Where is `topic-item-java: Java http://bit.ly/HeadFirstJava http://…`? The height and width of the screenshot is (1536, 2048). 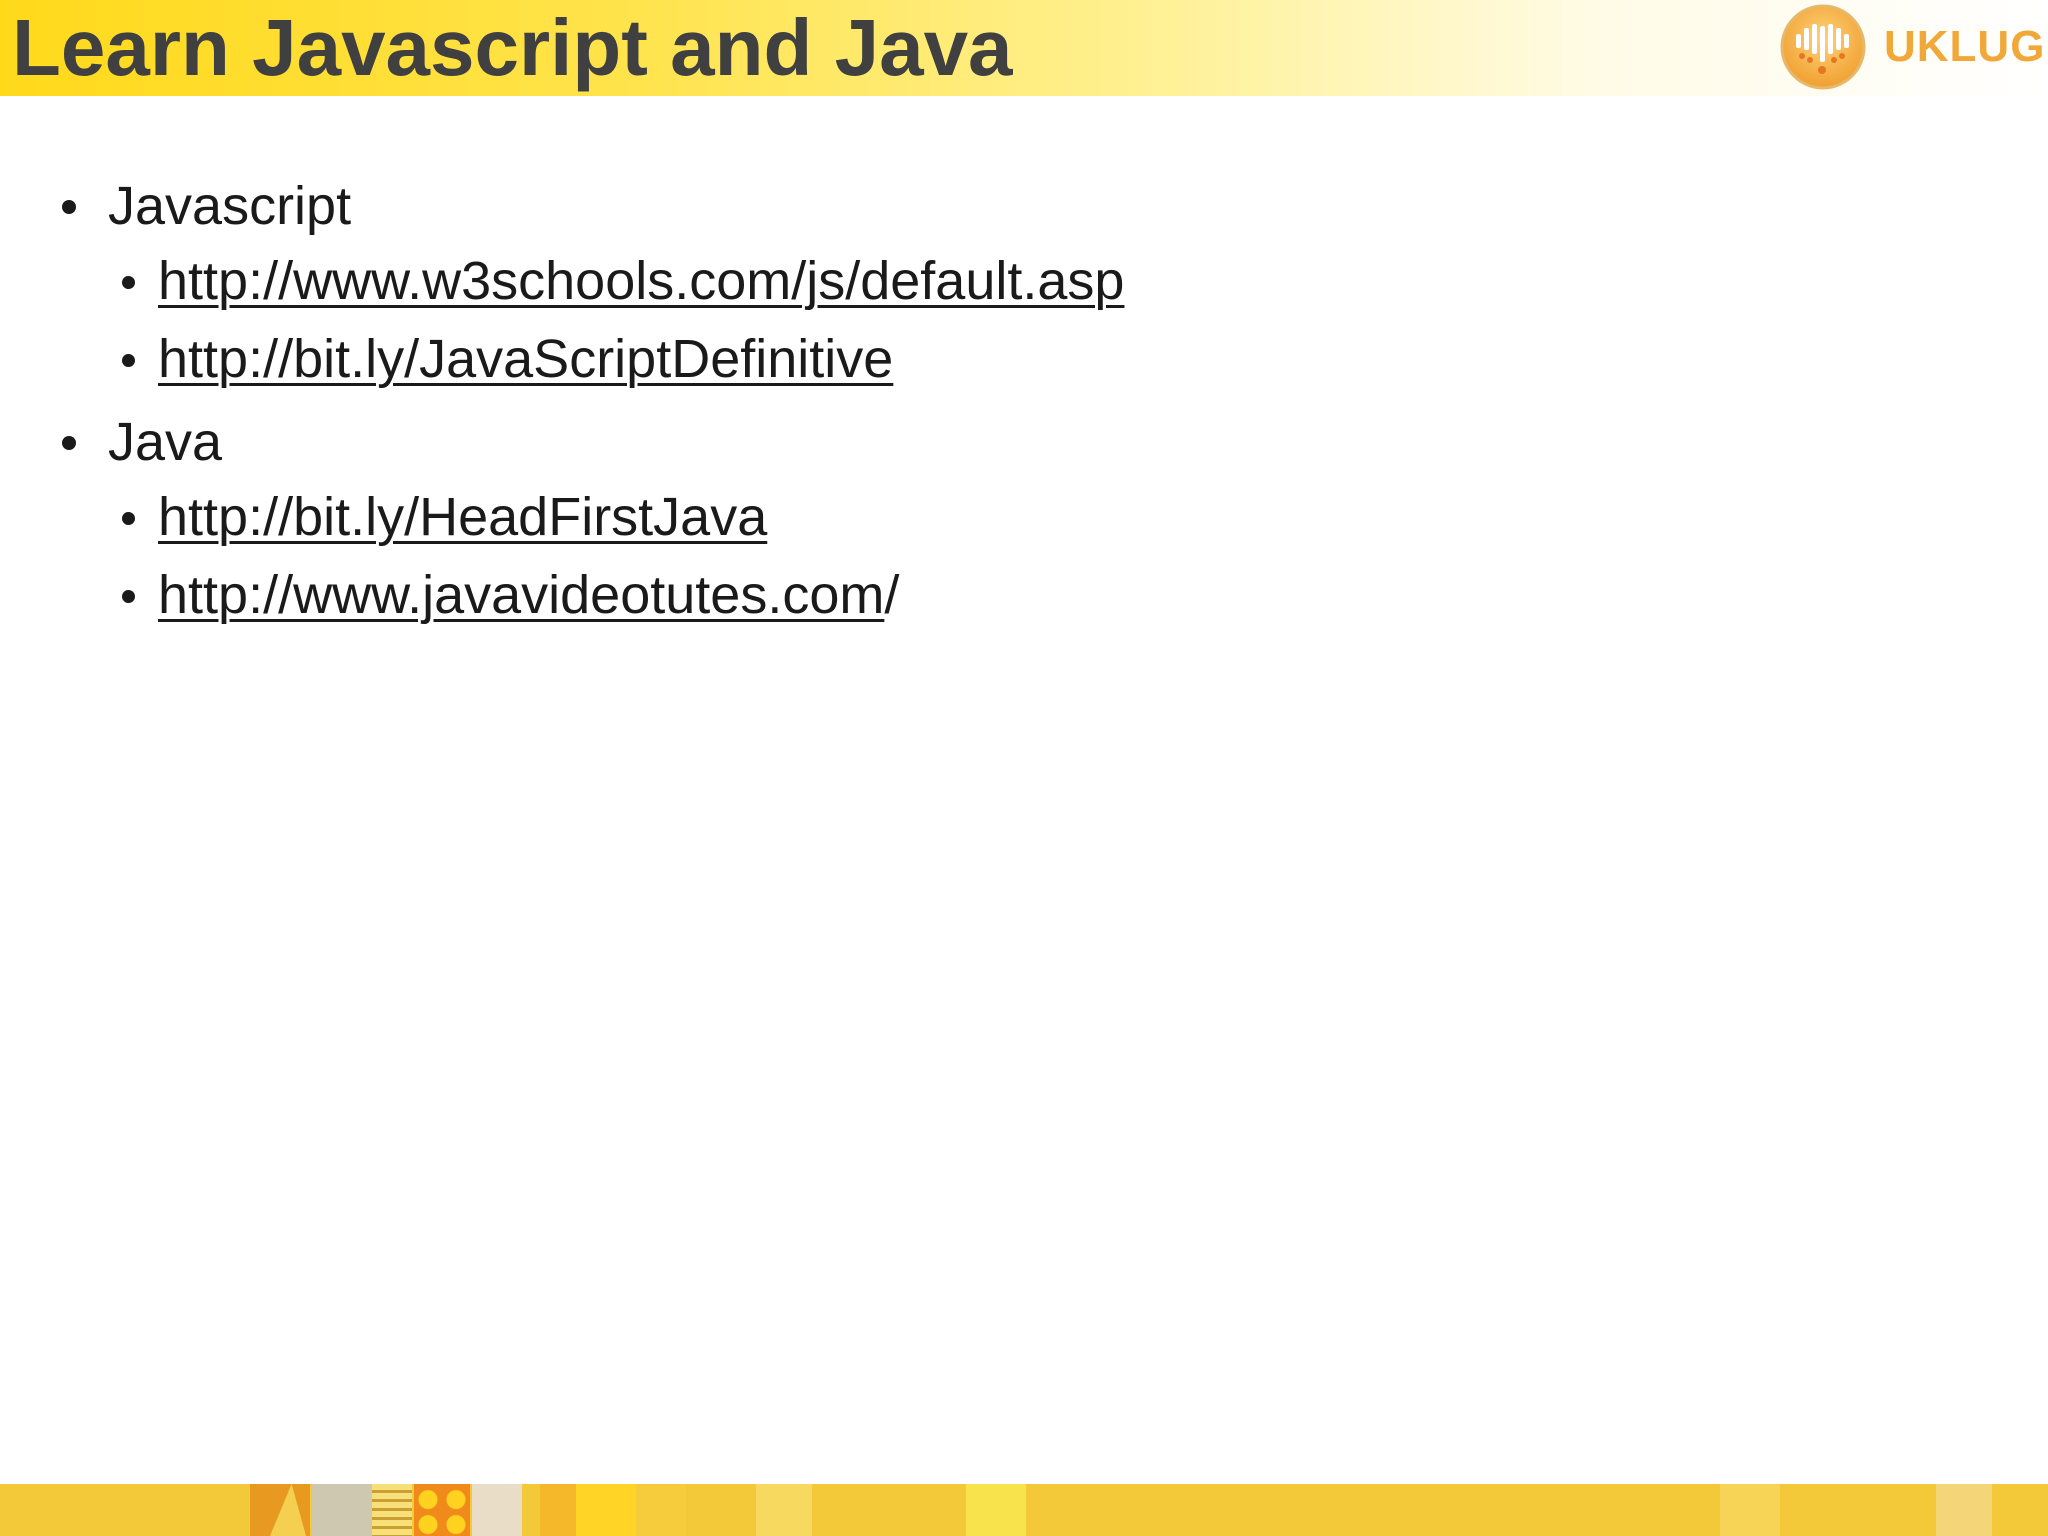 topic-item-java: Java http://bit.ly/HeadFirstJava http://… is located at coordinates (1024, 520).